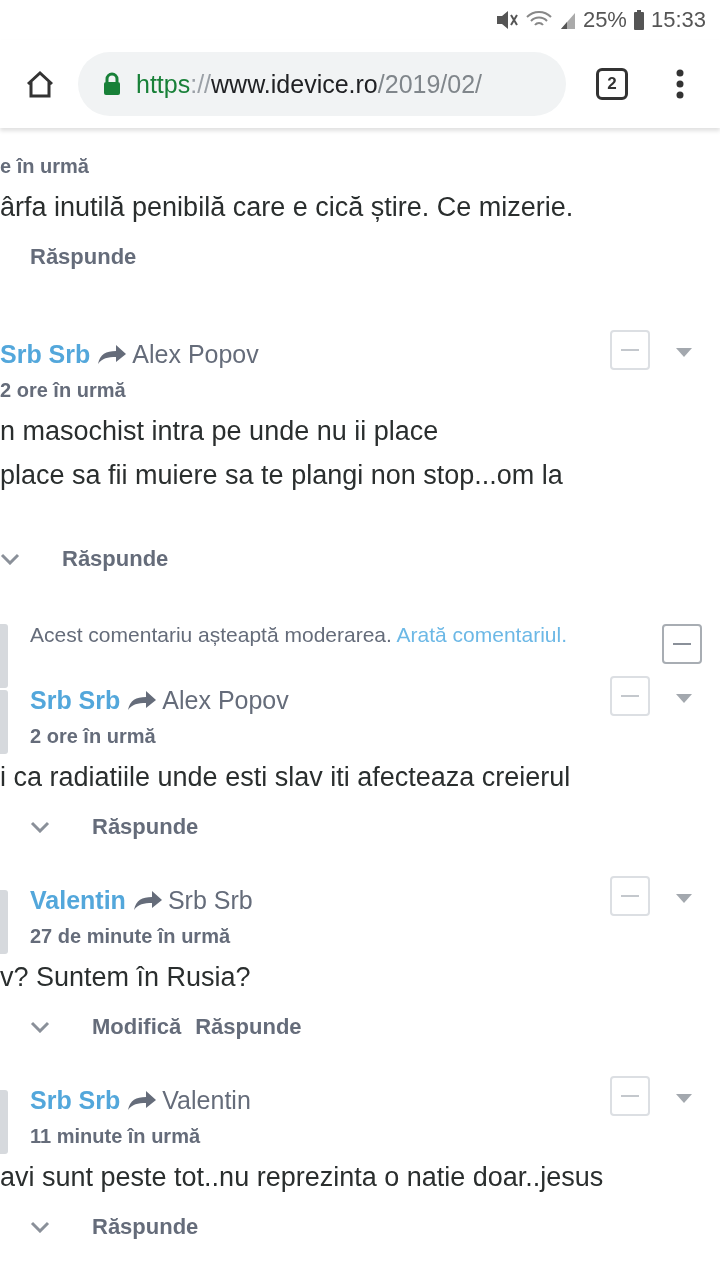 This screenshot has width=720, height=1280. What do you see at coordinates (40, 84) in the screenshot?
I see `home-icon` at bounding box center [40, 84].